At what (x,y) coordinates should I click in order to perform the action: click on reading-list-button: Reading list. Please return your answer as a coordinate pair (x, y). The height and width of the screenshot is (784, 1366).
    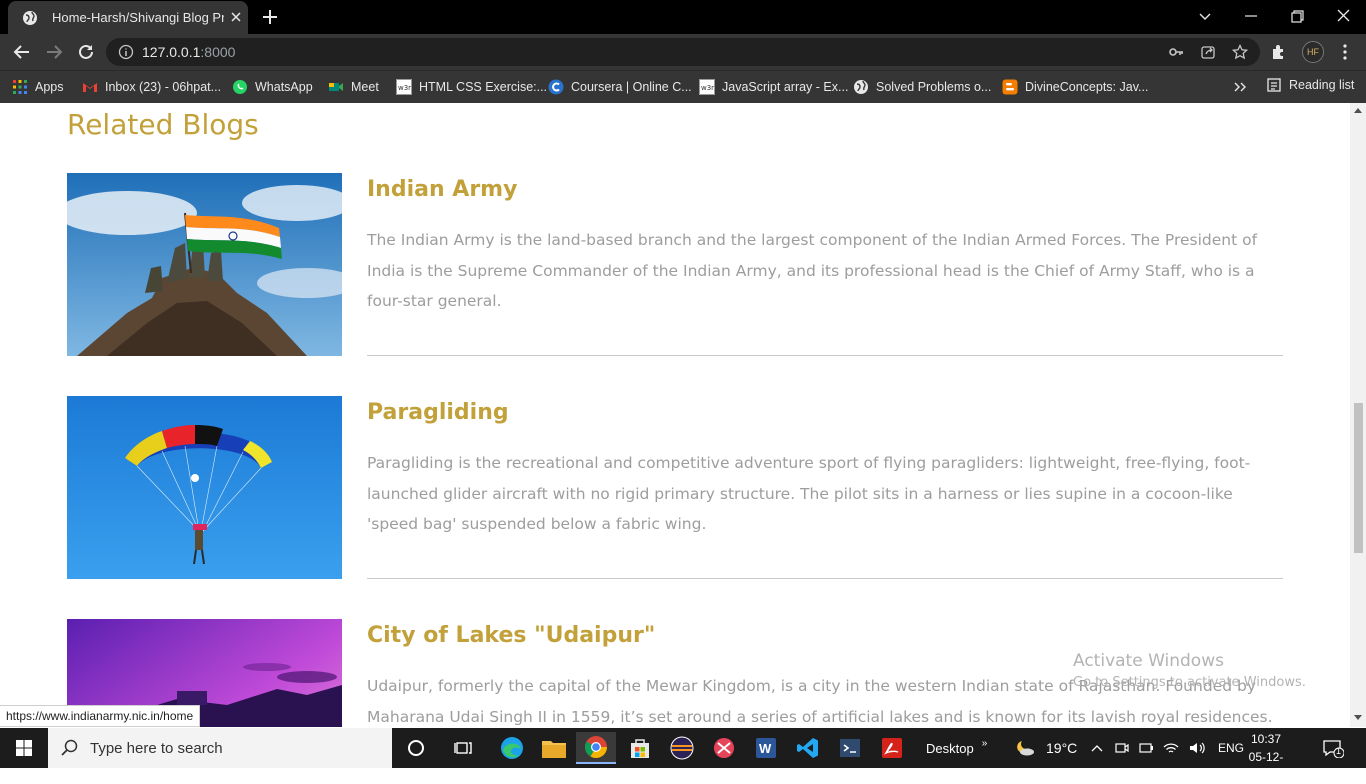
    Looking at the image, I should click on (1310, 85).